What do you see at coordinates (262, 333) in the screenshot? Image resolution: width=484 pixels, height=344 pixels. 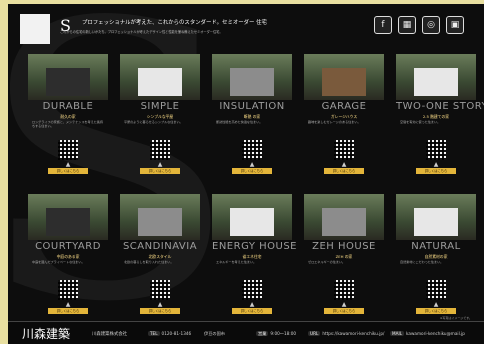 I see `hours-label: 営業` at bounding box center [262, 333].